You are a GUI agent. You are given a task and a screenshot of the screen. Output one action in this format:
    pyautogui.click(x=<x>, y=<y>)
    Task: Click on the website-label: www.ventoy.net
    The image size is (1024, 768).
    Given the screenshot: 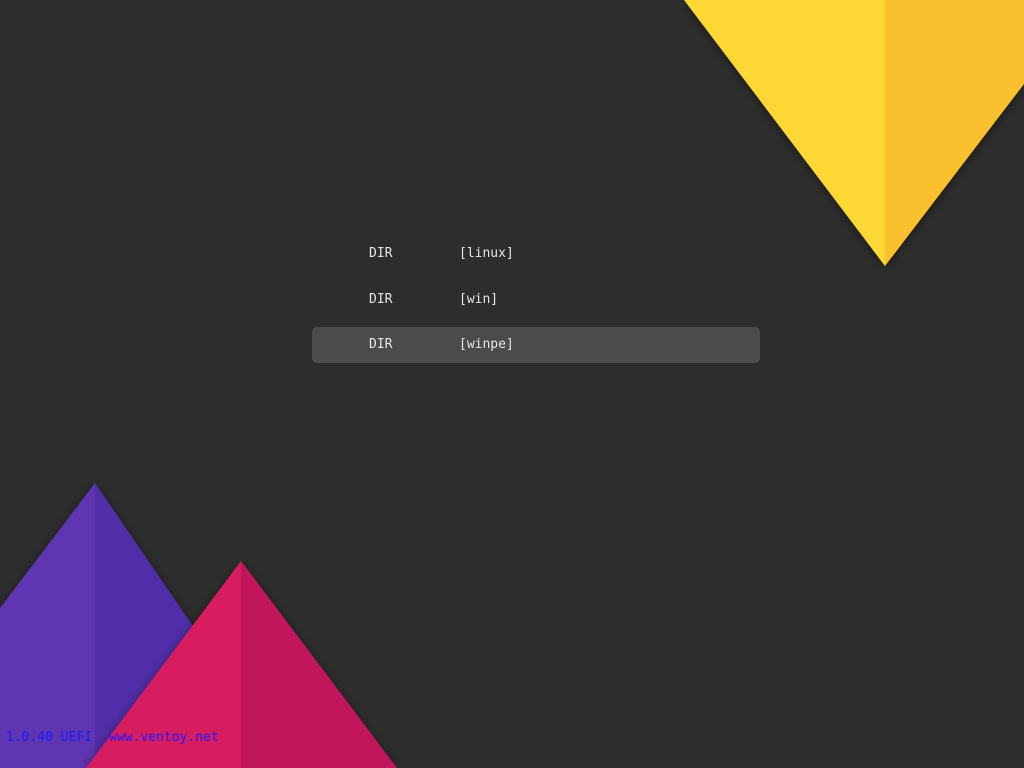 What is the action you would take?
    pyautogui.click(x=164, y=737)
    